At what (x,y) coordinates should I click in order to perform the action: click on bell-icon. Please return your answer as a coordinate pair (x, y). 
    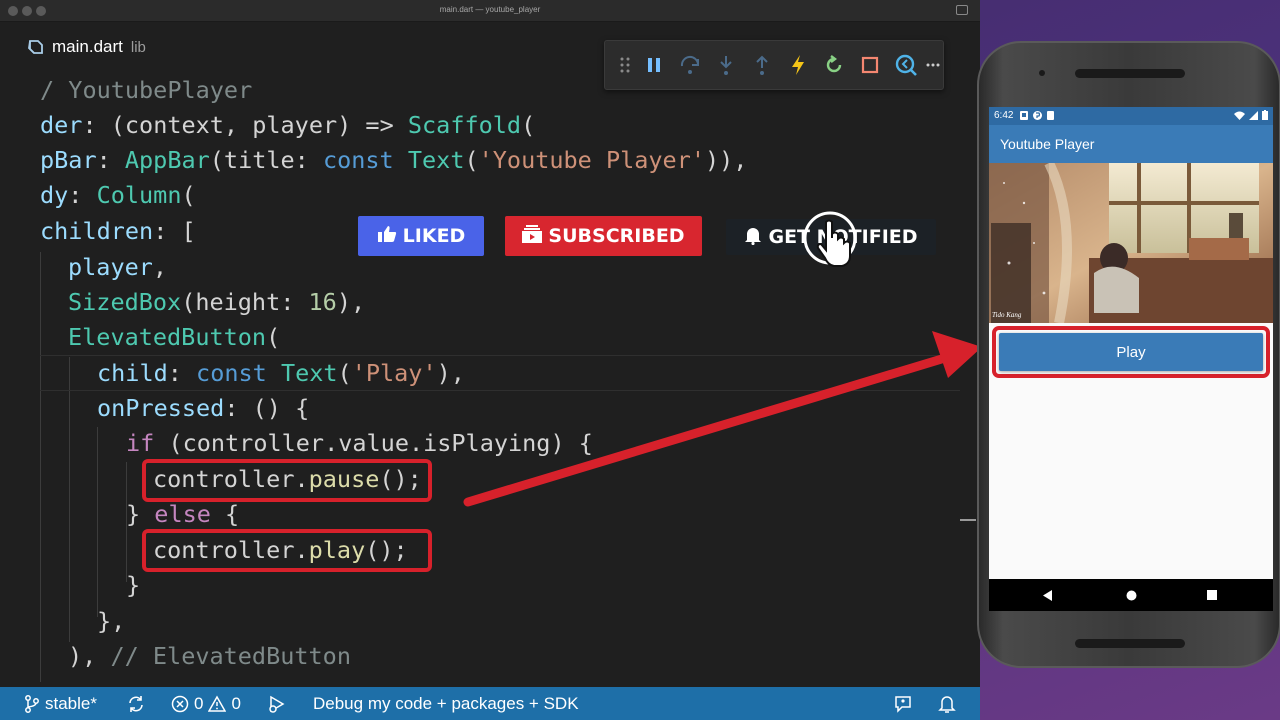
    Looking at the image, I should click on (753, 237).